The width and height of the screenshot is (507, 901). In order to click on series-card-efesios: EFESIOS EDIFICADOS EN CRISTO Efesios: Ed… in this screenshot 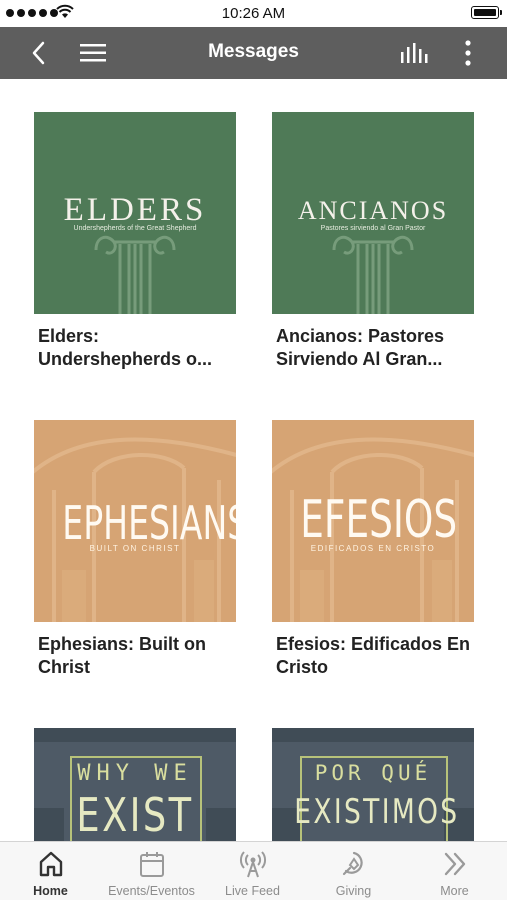, I will do `click(373, 549)`.